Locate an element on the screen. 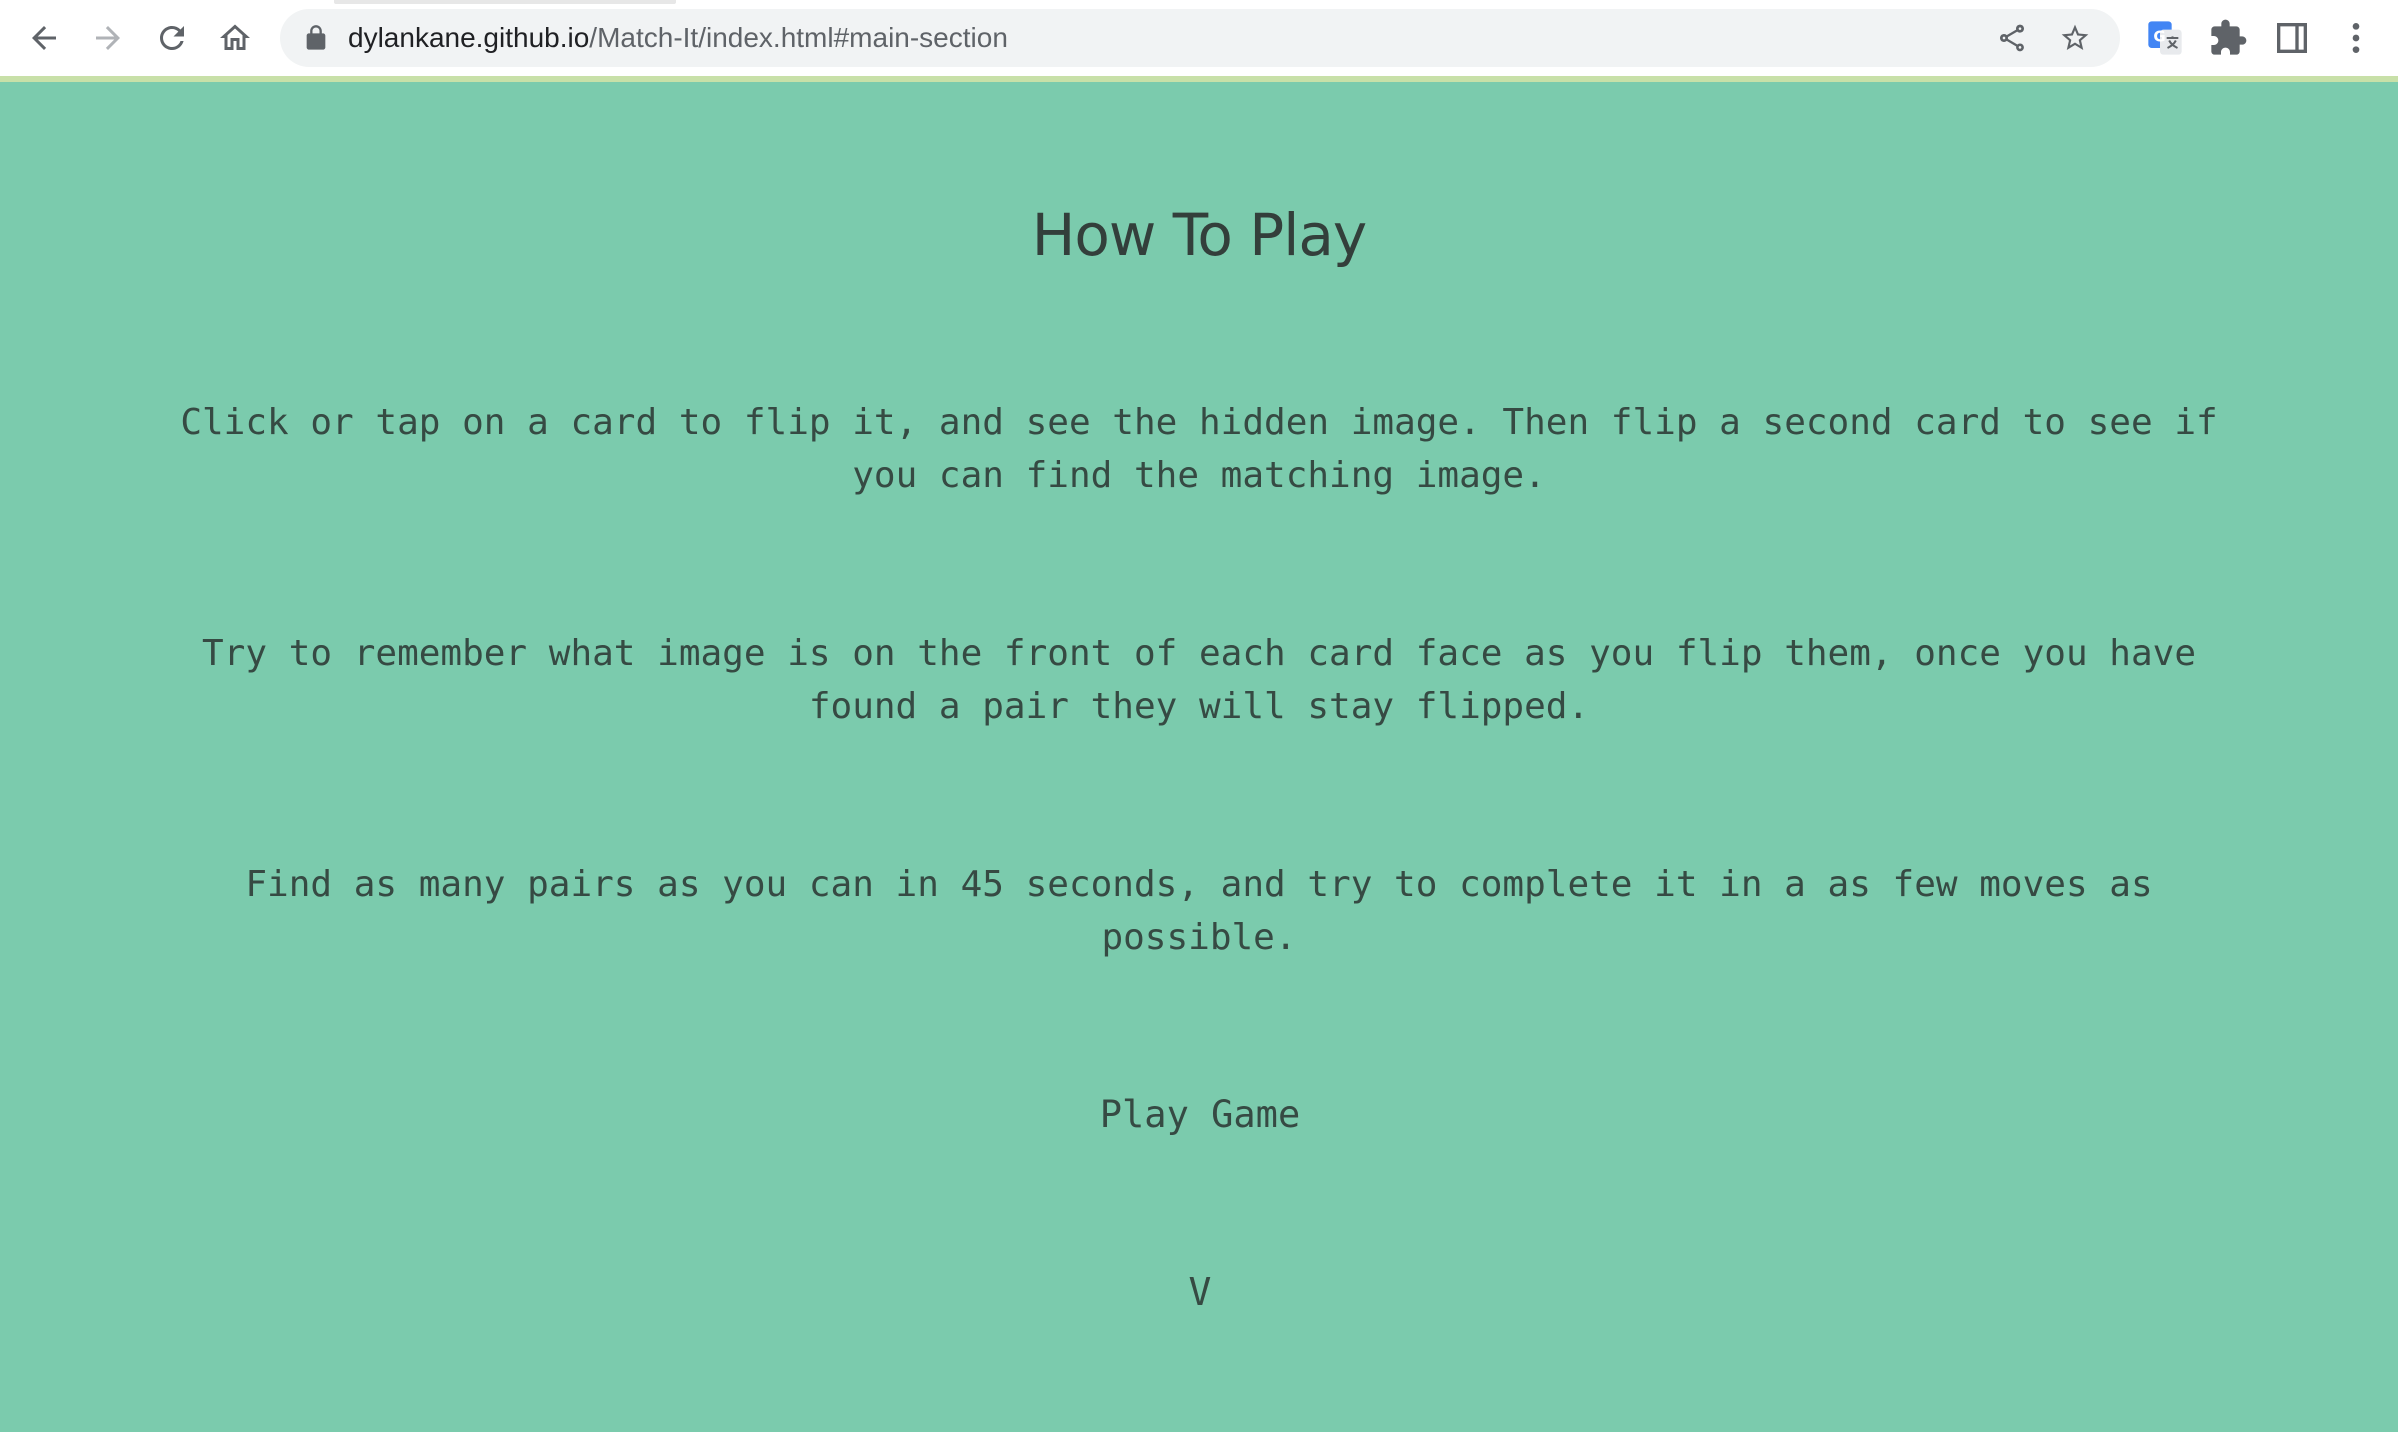 The height and width of the screenshot is (1432, 2398). home-icon is located at coordinates (235, 37).